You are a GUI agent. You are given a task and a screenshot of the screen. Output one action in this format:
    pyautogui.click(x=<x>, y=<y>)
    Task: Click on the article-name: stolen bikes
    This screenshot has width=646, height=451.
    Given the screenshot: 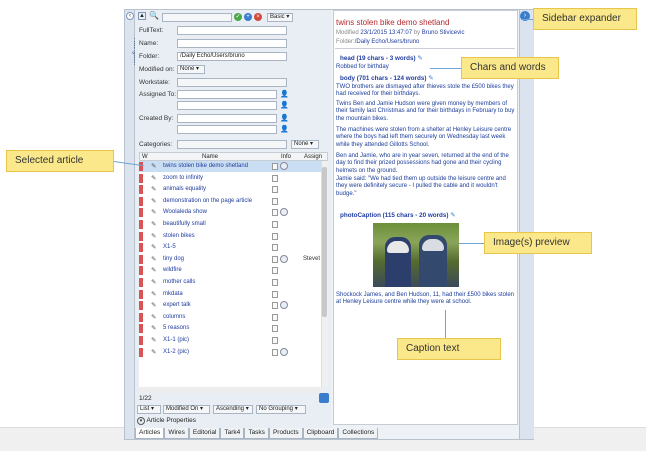 What is the action you would take?
    pyautogui.click(x=179, y=236)
    